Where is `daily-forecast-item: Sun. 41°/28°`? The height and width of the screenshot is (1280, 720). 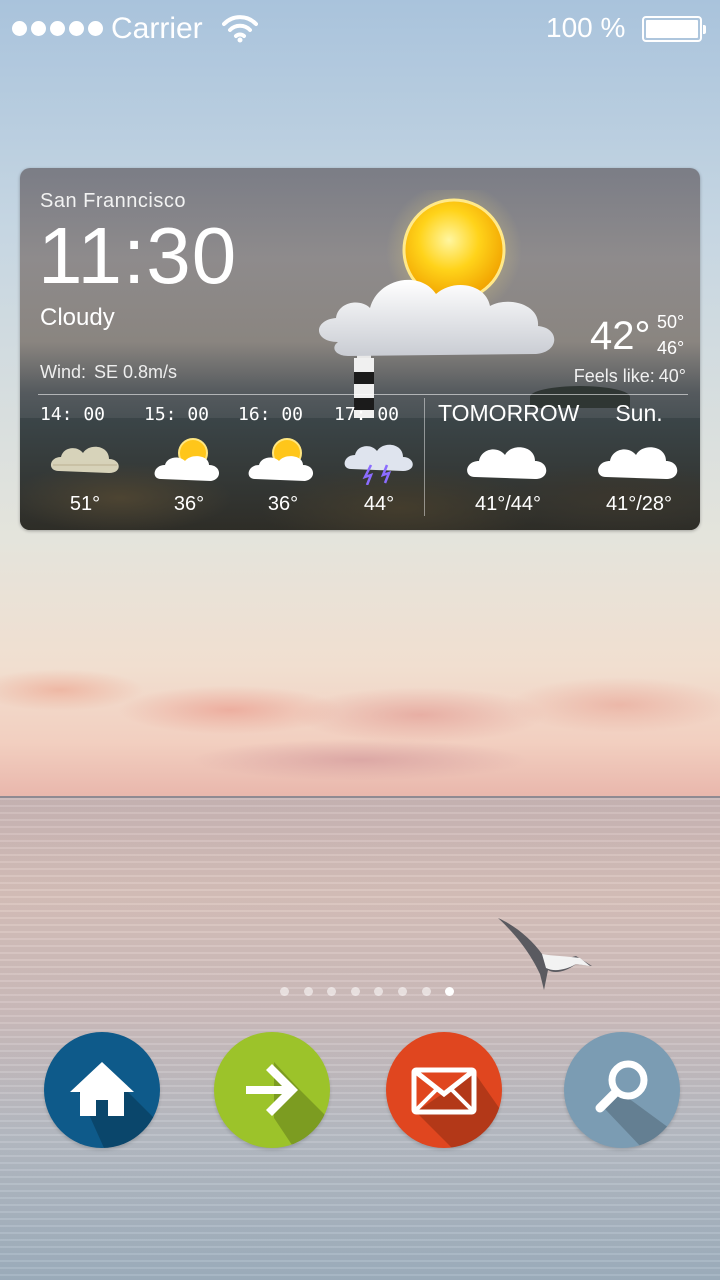 daily-forecast-item: Sun. 41°/28° is located at coordinates (639, 458).